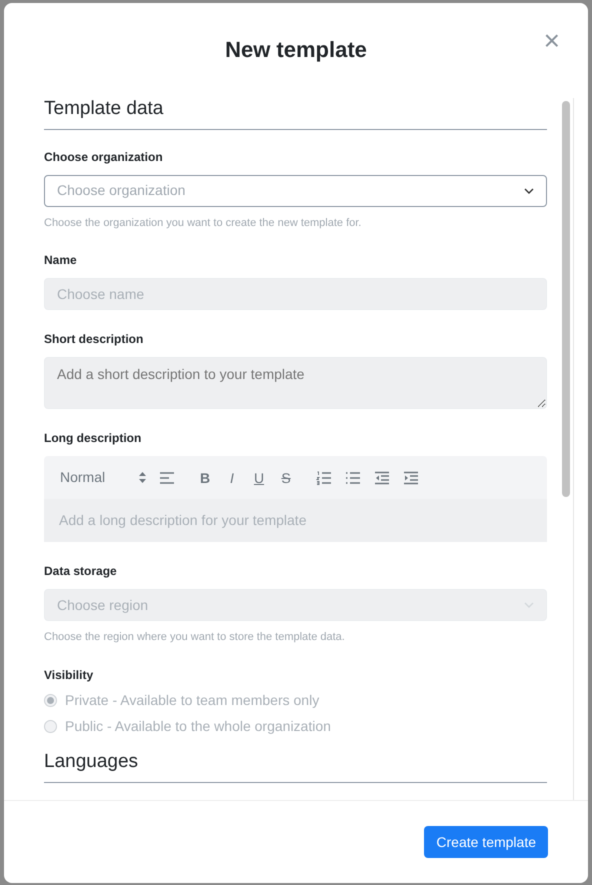 Image resolution: width=592 pixels, height=885 pixels. I want to click on select-field: Choose organization, so click(295, 190).